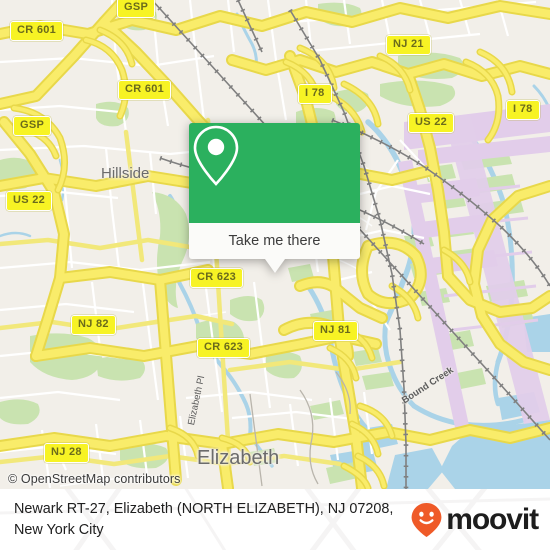 Image resolution: width=550 pixels, height=550 pixels. I want to click on highway-shield-gsp-north: GSP, so click(136, 9).